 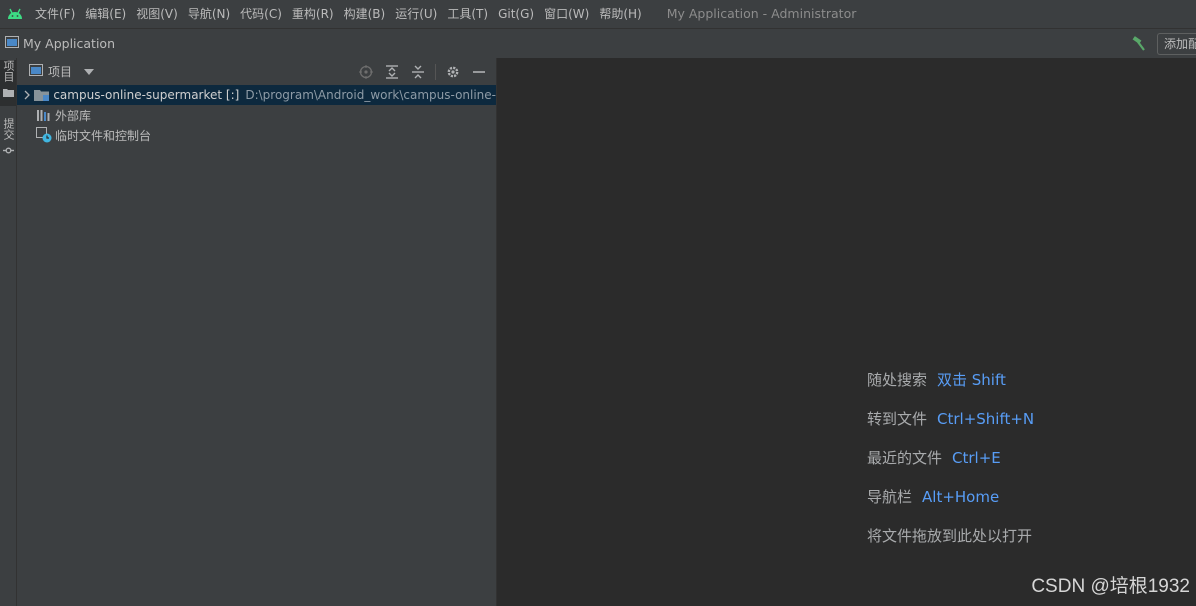 What do you see at coordinates (89, 71) in the screenshot?
I see `chevron-down-icon` at bounding box center [89, 71].